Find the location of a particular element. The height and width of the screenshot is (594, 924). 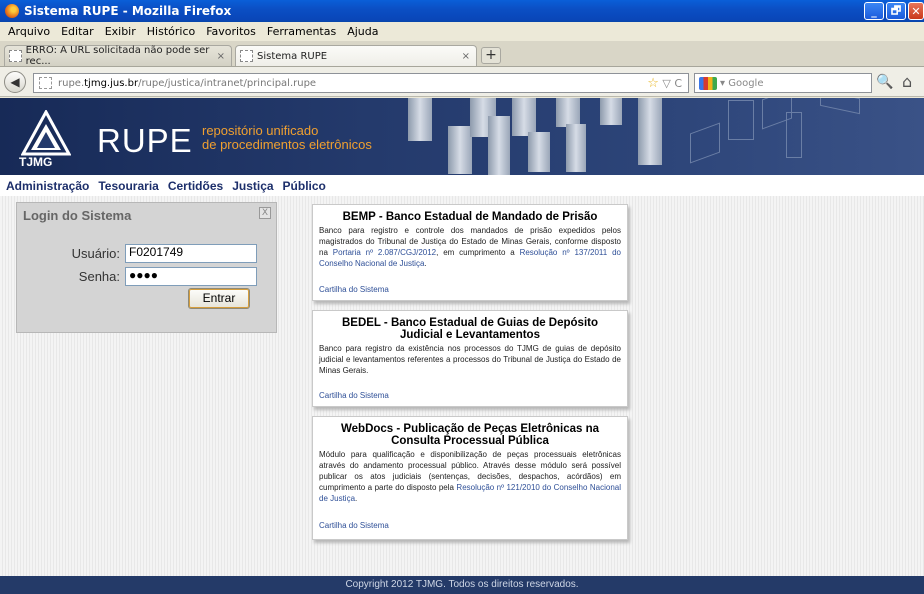

tjmg-logo-icon is located at coordinates (46, 133).